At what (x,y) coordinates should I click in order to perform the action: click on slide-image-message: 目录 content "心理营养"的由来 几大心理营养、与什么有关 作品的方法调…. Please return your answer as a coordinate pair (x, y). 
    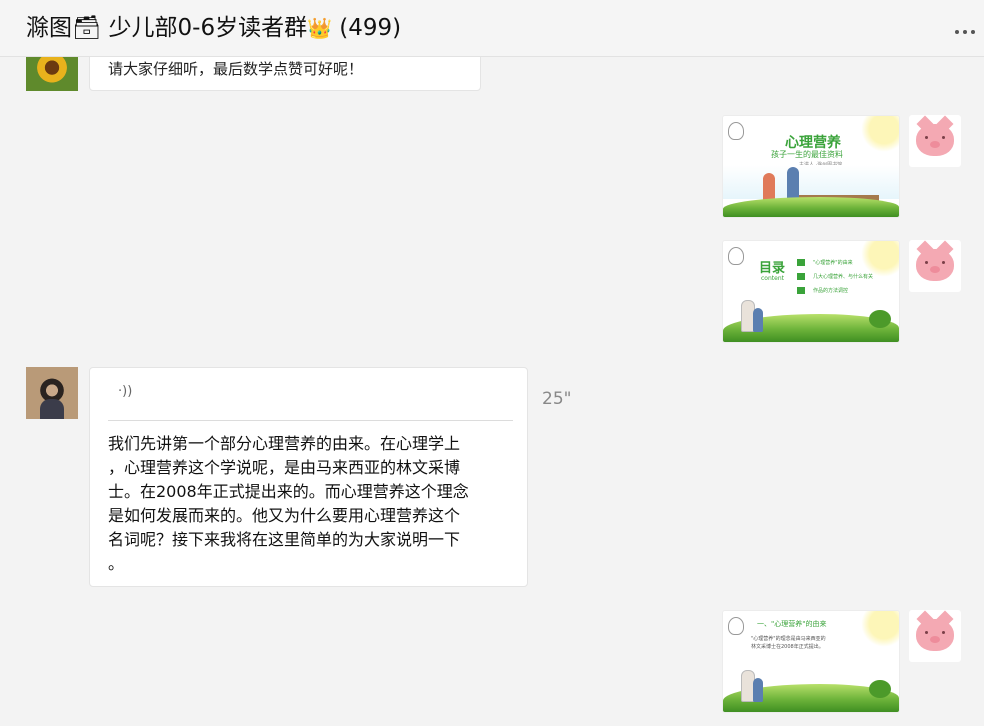
    Looking at the image, I should click on (811, 291).